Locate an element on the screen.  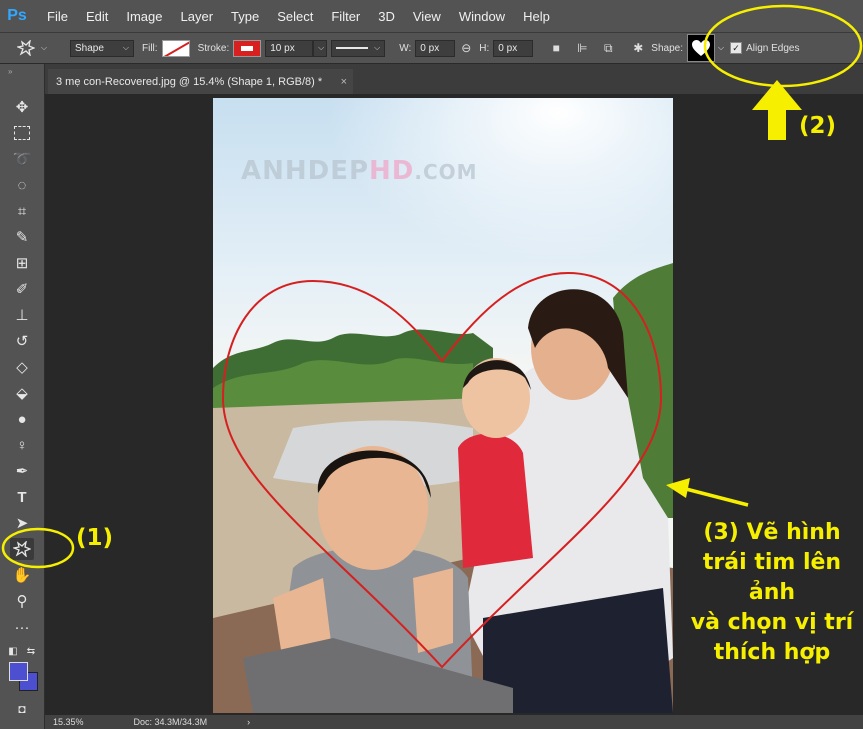
eraser-icon: ◇ is located at coordinates (22, 367).